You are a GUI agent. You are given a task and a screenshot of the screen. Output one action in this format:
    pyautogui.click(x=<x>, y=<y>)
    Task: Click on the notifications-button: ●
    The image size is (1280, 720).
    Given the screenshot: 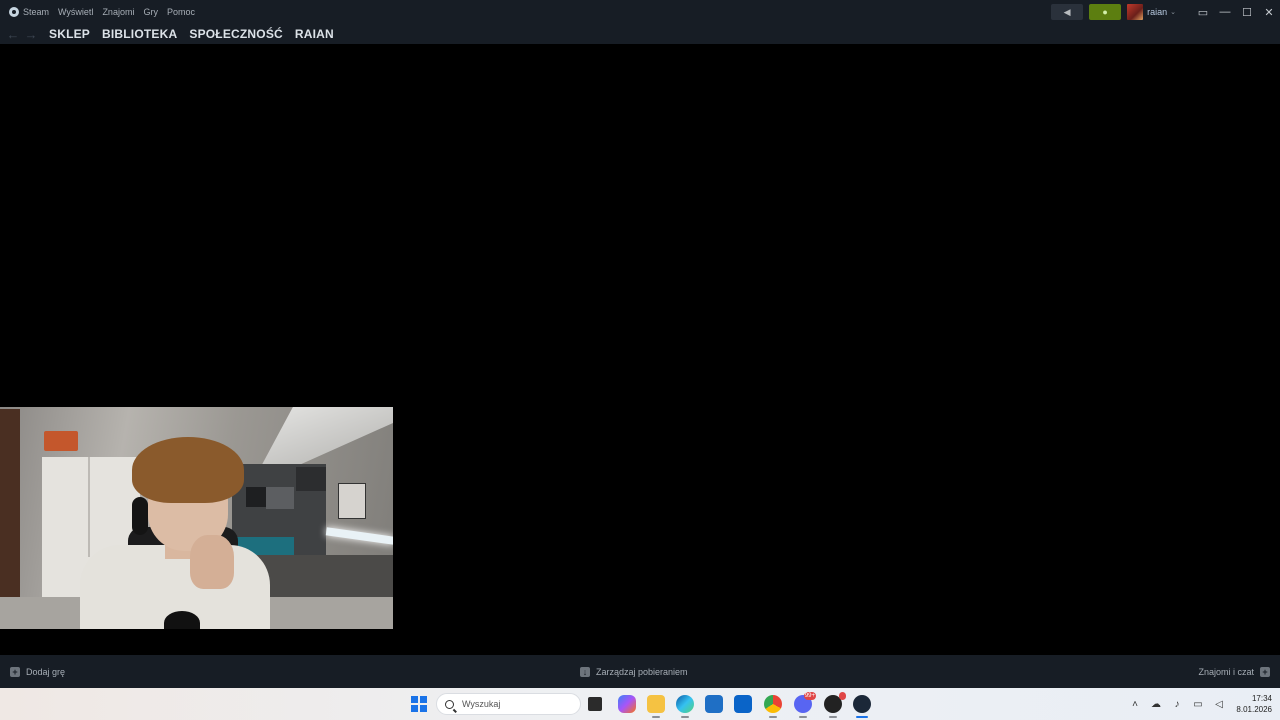 What is the action you would take?
    pyautogui.click(x=1105, y=12)
    